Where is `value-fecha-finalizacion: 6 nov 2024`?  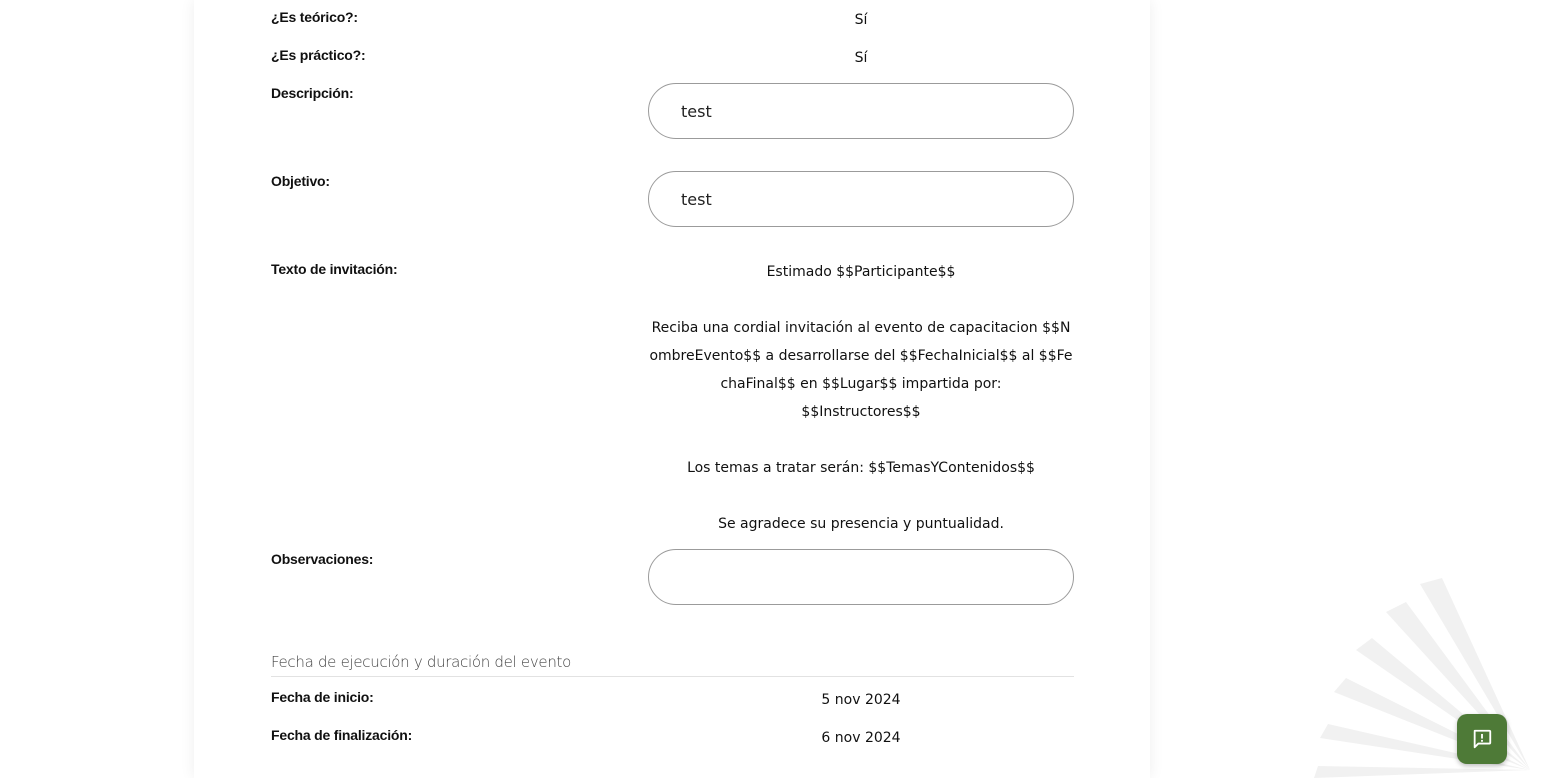 value-fecha-finalizacion: 6 nov 2024 is located at coordinates (861, 738).